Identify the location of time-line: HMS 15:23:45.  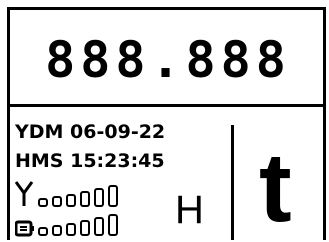
(90, 161).